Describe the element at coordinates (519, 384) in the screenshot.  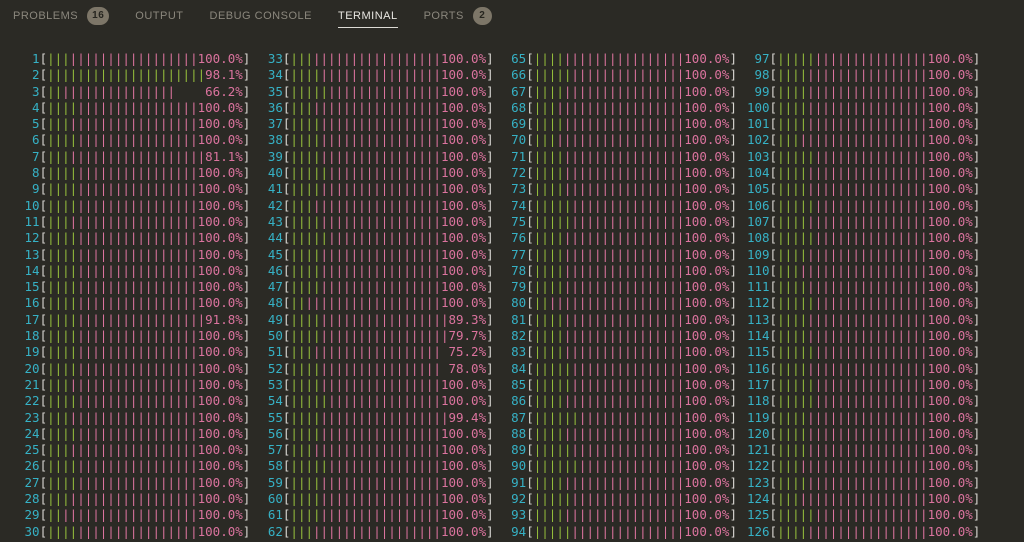
I see `cpu-id: 85` at that location.